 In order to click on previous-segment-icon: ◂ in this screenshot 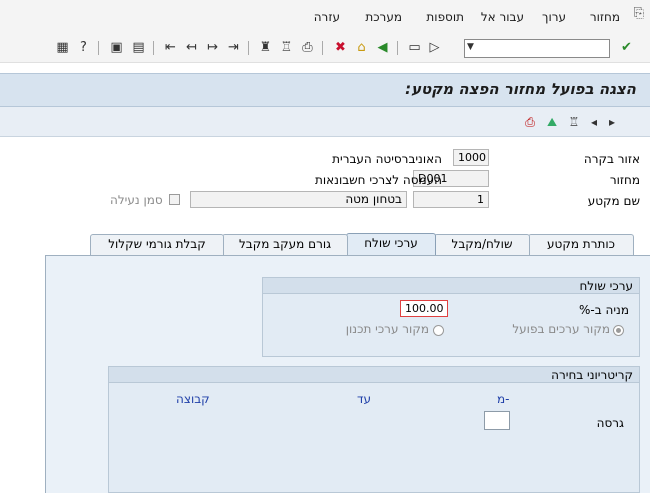, I will do `click(594, 122)`.